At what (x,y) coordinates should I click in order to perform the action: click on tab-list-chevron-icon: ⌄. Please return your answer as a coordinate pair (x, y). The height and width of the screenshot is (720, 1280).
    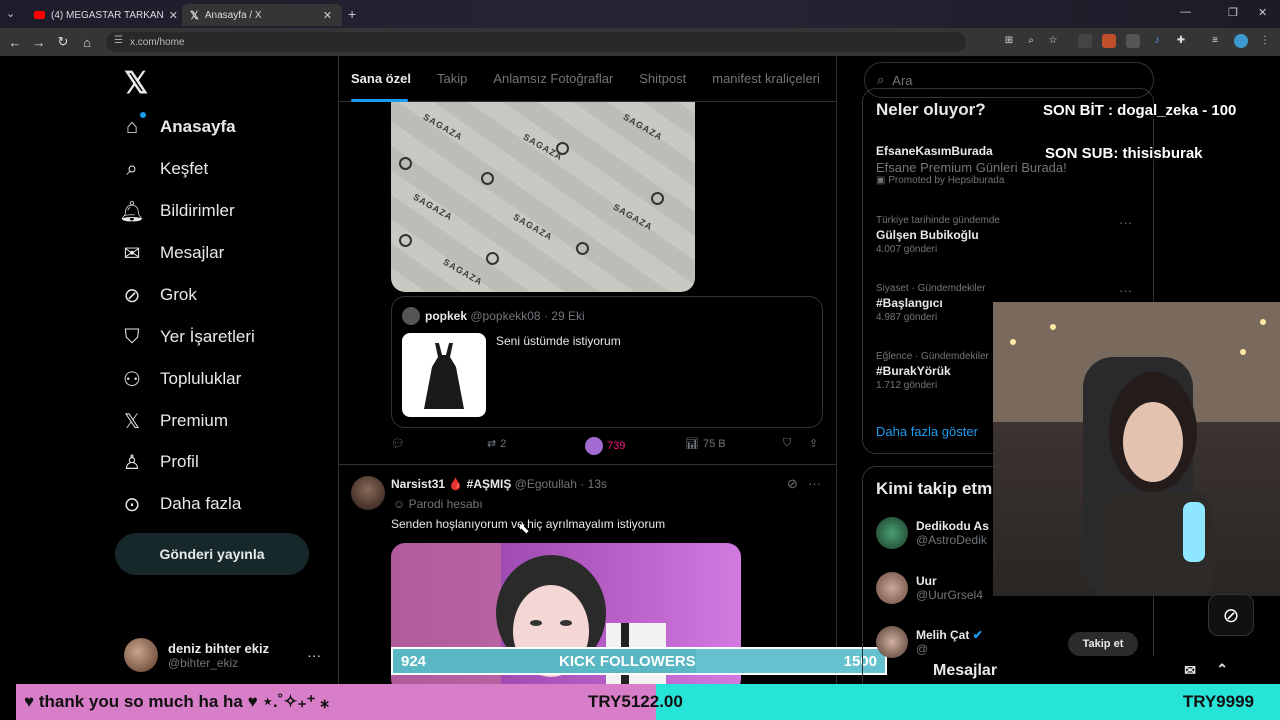
    Looking at the image, I should click on (10, 13).